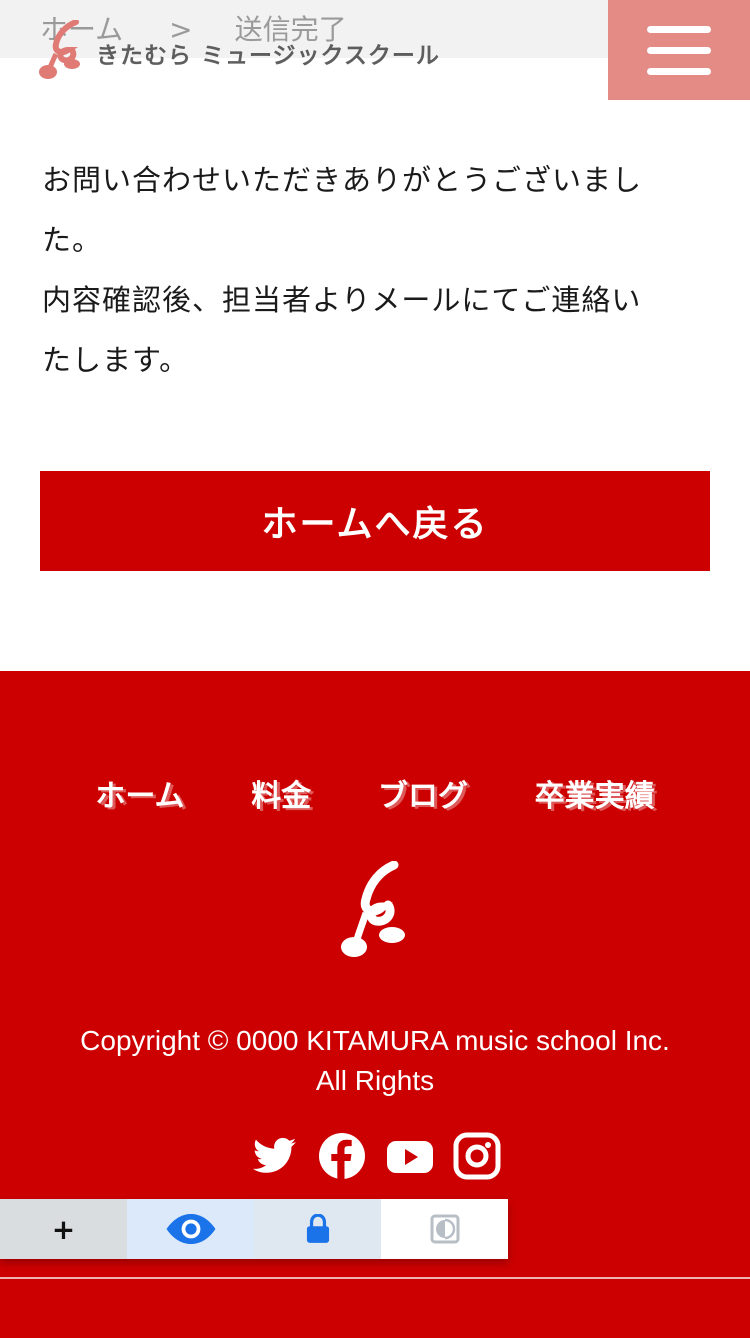  I want to click on back-to-home-button: ホームへ戻る, so click(375, 521).